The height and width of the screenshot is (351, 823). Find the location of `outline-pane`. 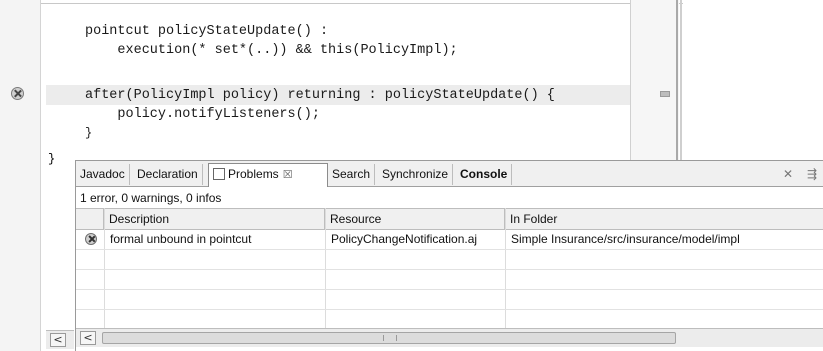

outline-pane is located at coordinates (753, 80).